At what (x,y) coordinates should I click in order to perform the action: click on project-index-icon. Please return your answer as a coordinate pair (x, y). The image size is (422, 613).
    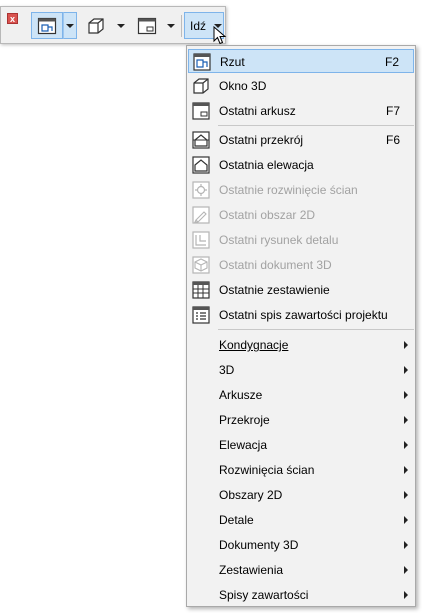
    Looking at the image, I should click on (201, 315).